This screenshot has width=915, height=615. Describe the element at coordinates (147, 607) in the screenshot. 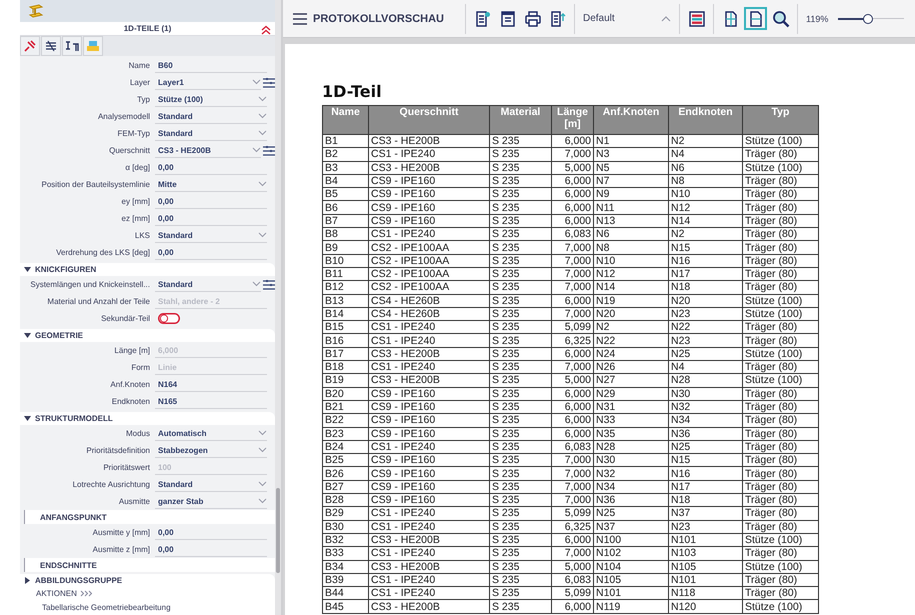

I see `action-link: Tabellarische Geometriebearbeitung` at that location.